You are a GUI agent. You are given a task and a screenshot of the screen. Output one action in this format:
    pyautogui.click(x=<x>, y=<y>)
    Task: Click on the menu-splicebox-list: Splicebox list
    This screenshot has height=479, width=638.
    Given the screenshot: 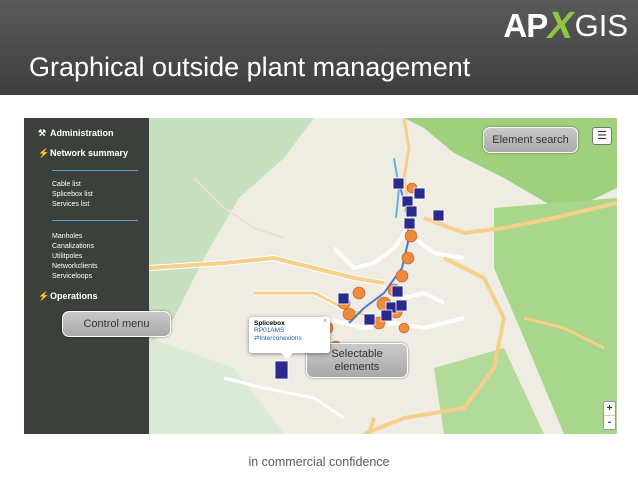 What is the action you would take?
    pyautogui.click(x=72, y=194)
    